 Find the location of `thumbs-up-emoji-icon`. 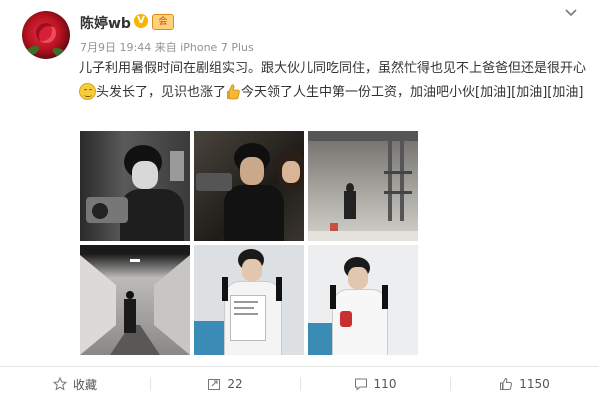

thumbs-up-emoji-icon is located at coordinates (233, 91).